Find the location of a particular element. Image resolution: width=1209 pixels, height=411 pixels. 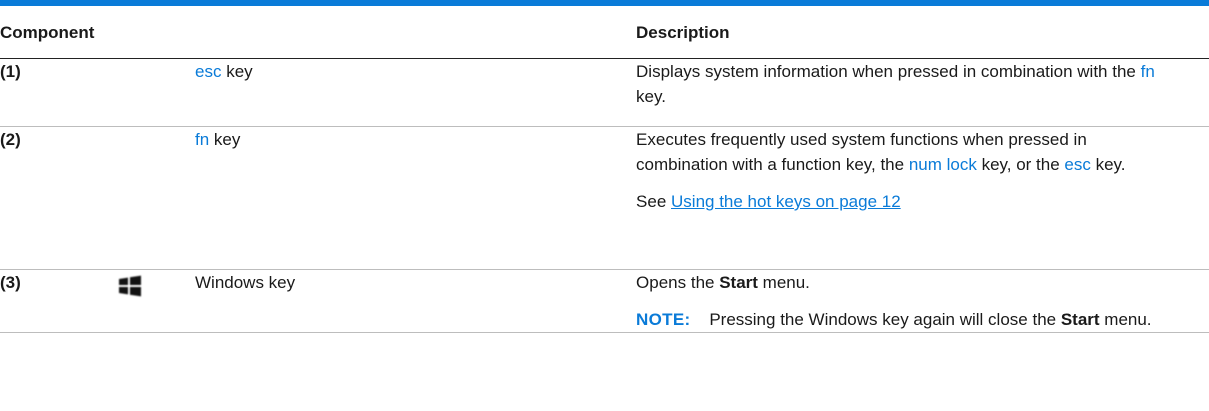

row-number: (1) is located at coordinates (59, 92).